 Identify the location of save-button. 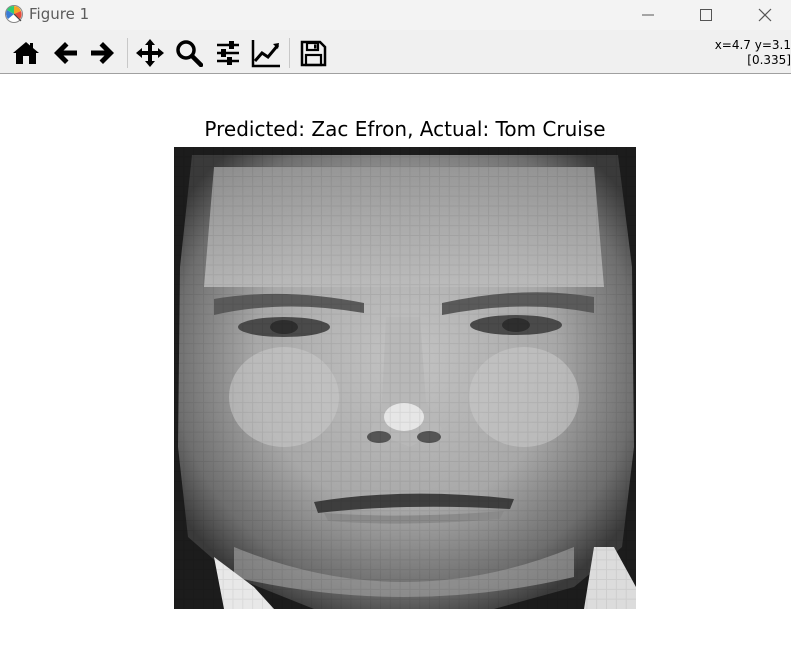
(313, 53).